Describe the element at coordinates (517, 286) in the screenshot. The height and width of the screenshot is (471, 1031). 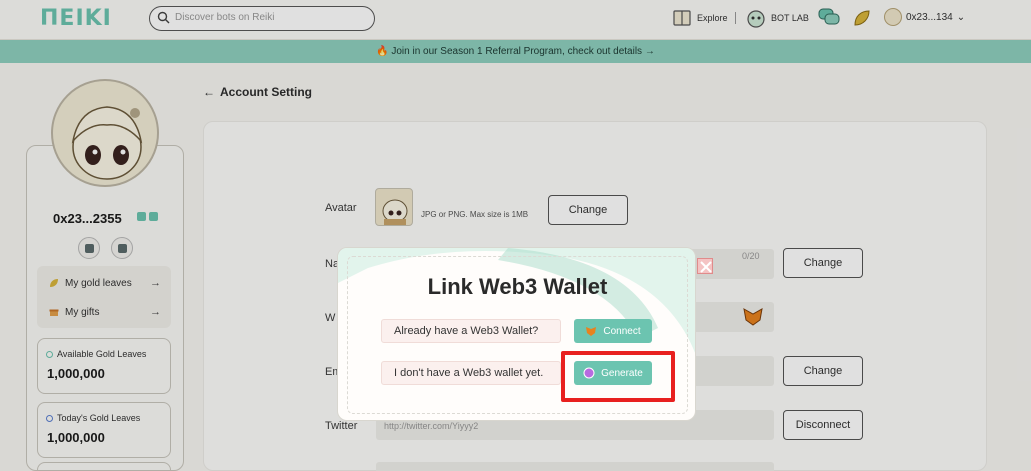
I see `modal-title: Link Web3 Wallet` at that location.